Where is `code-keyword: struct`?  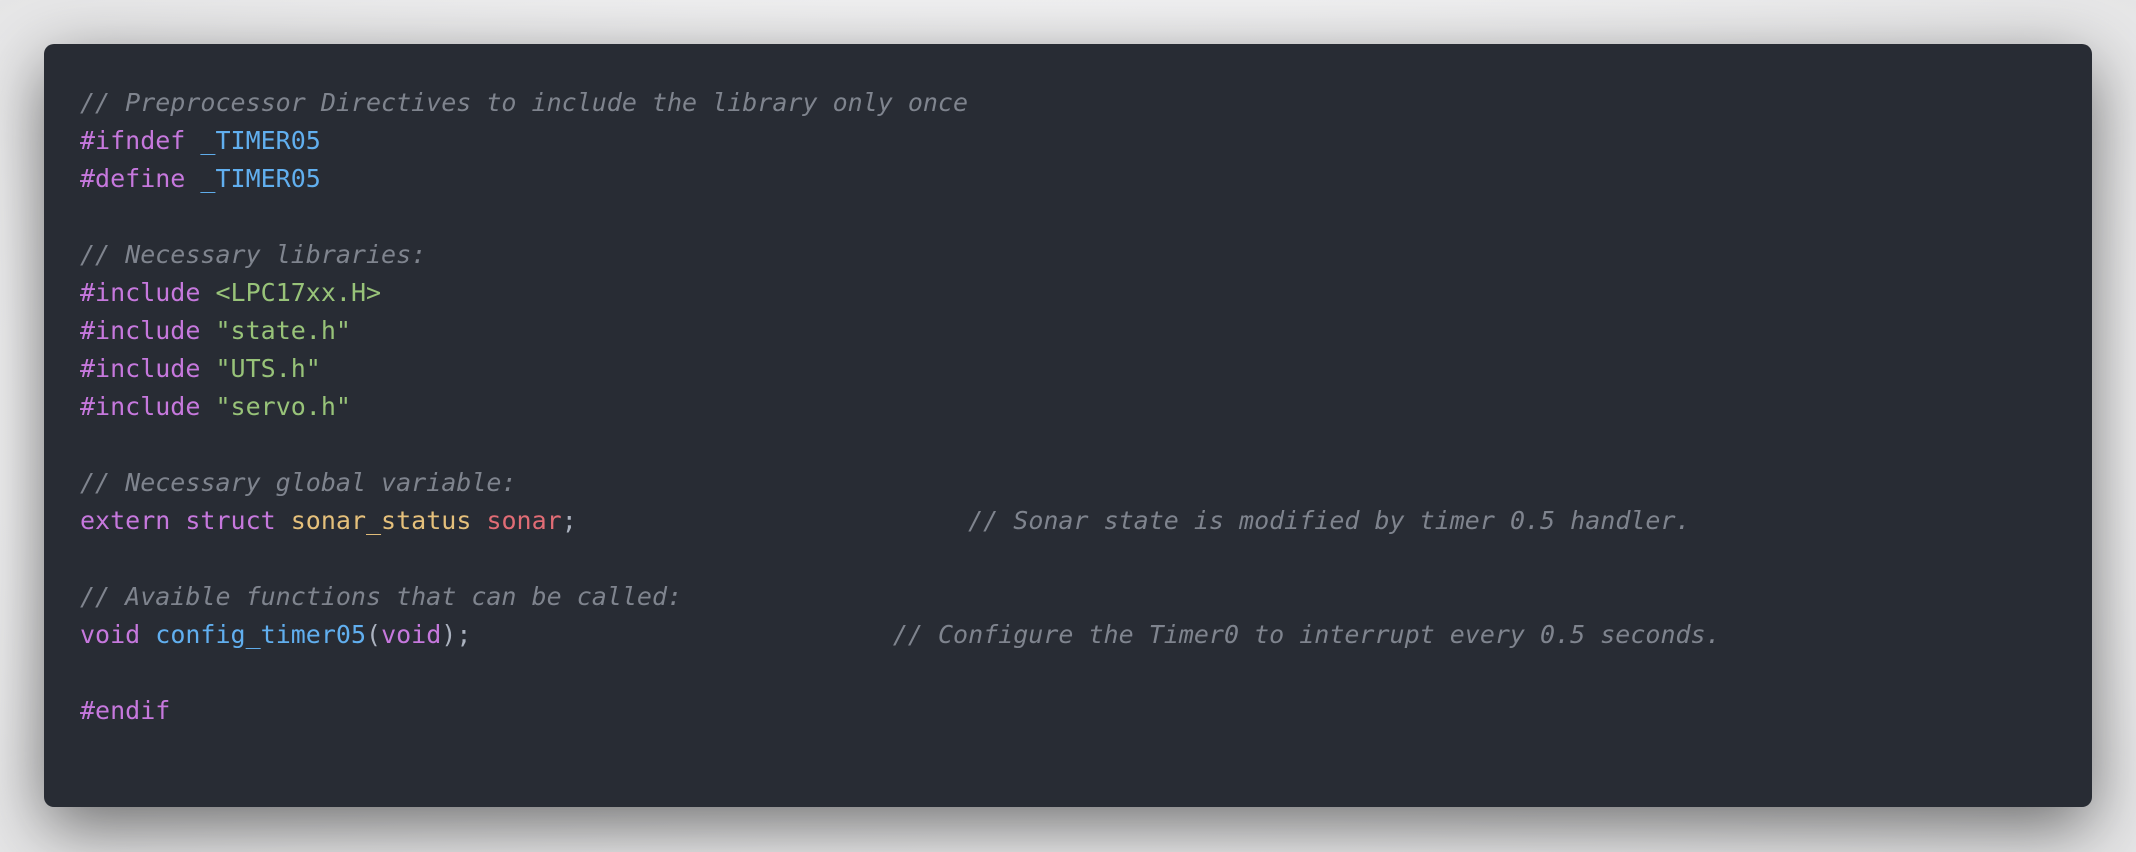
code-keyword: struct is located at coordinates (230, 520).